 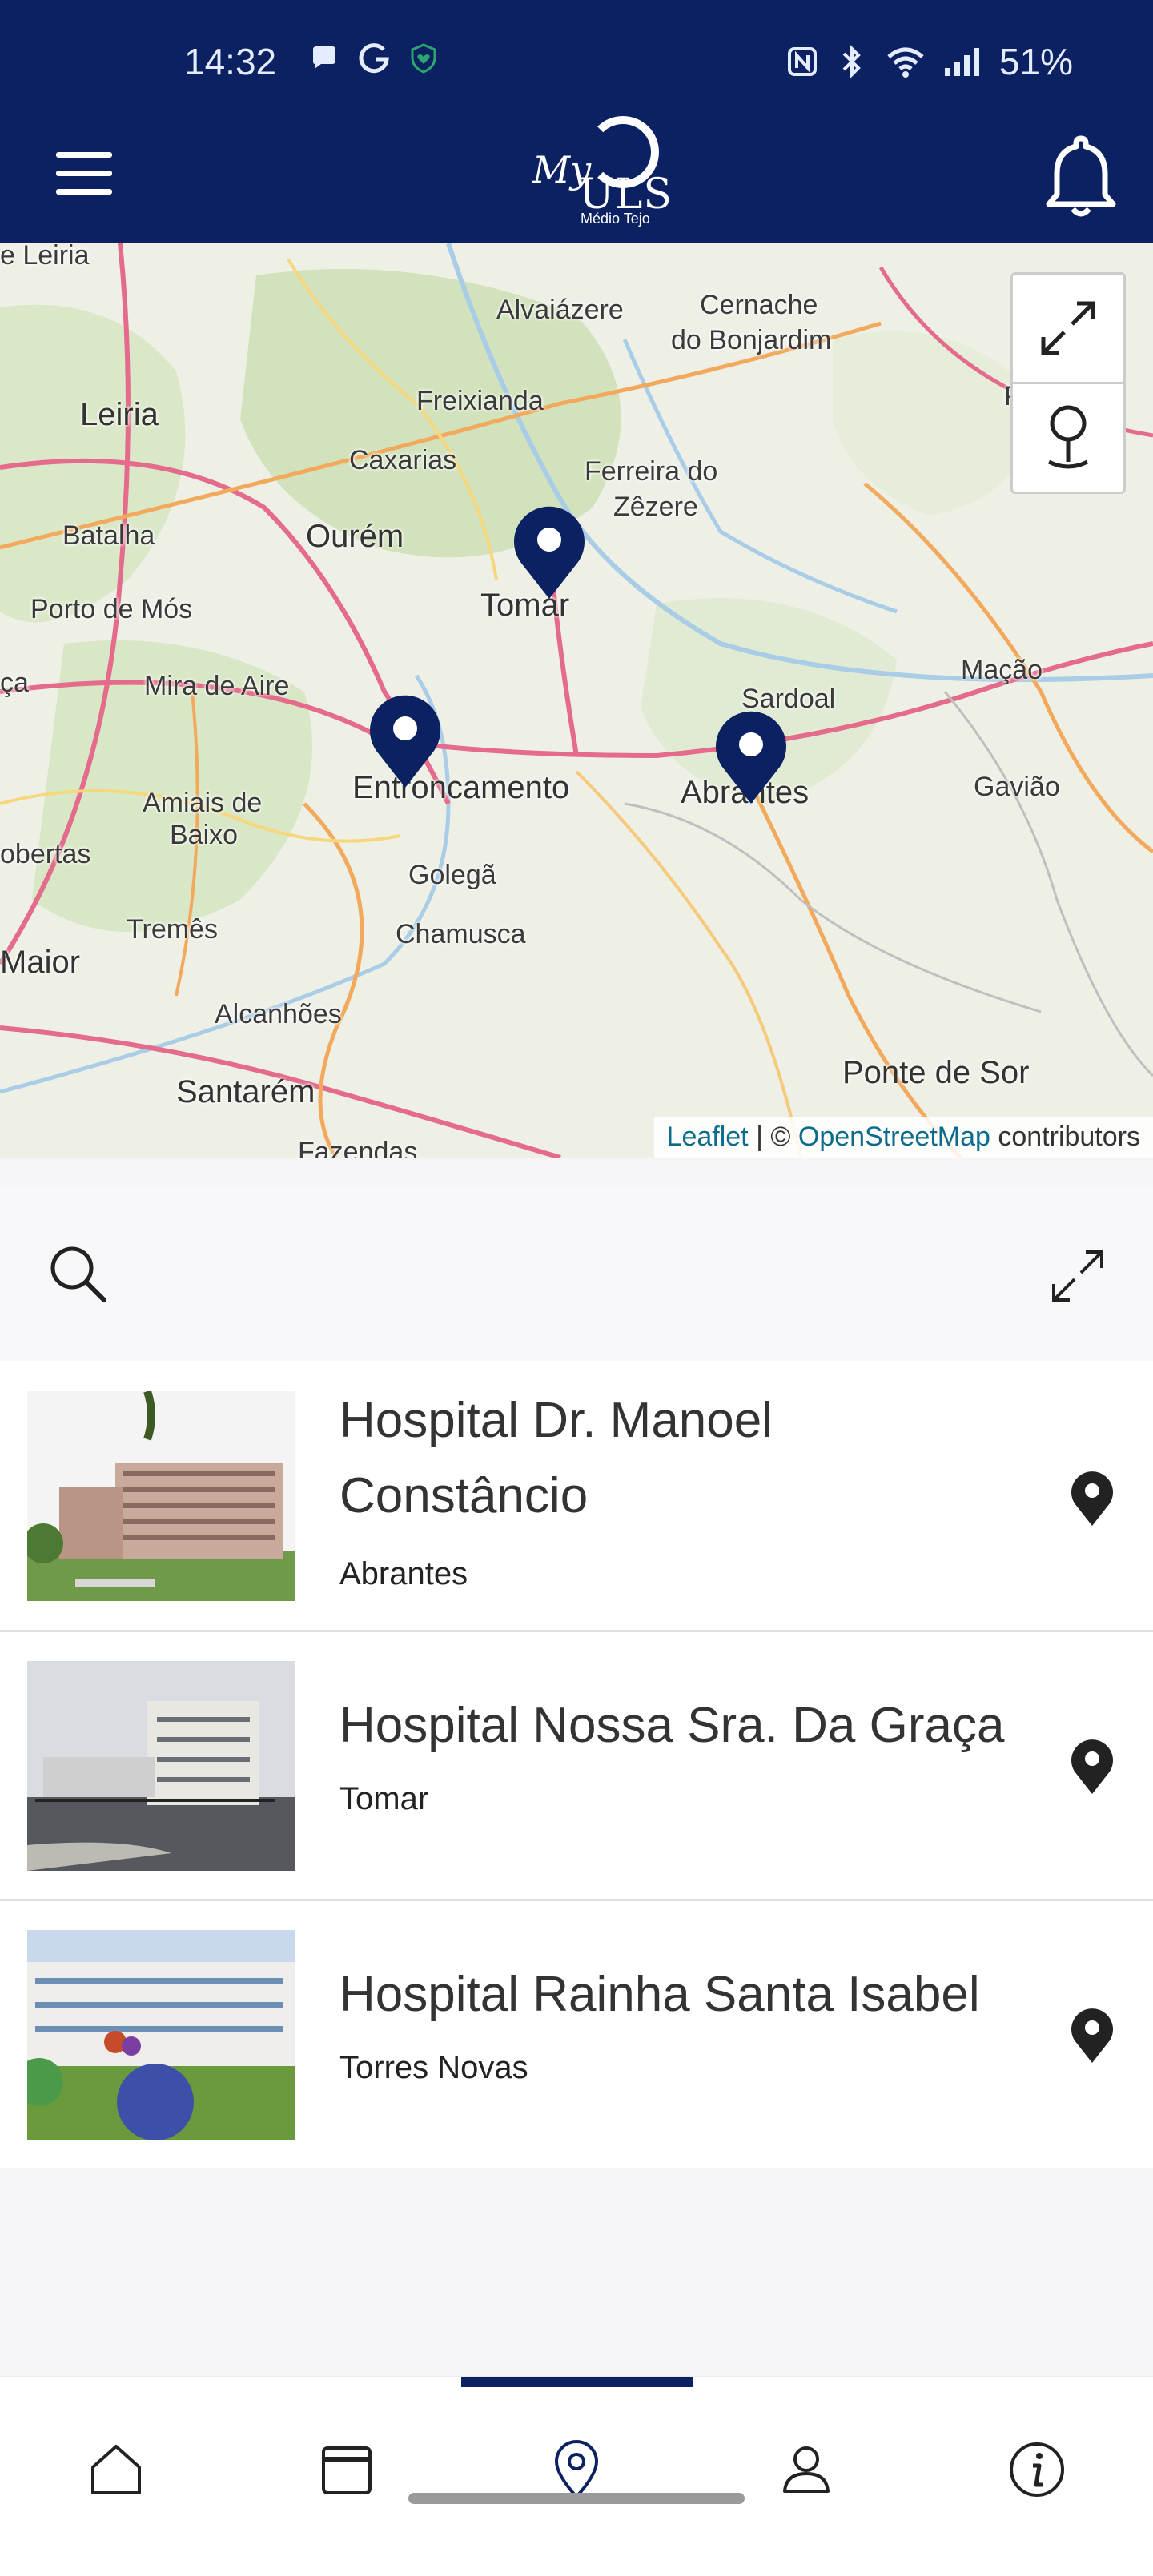 What do you see at coordinates (759, 305) in the screenshot?
I see `map-place-label: Cernache` at bounding box center [759, 305].